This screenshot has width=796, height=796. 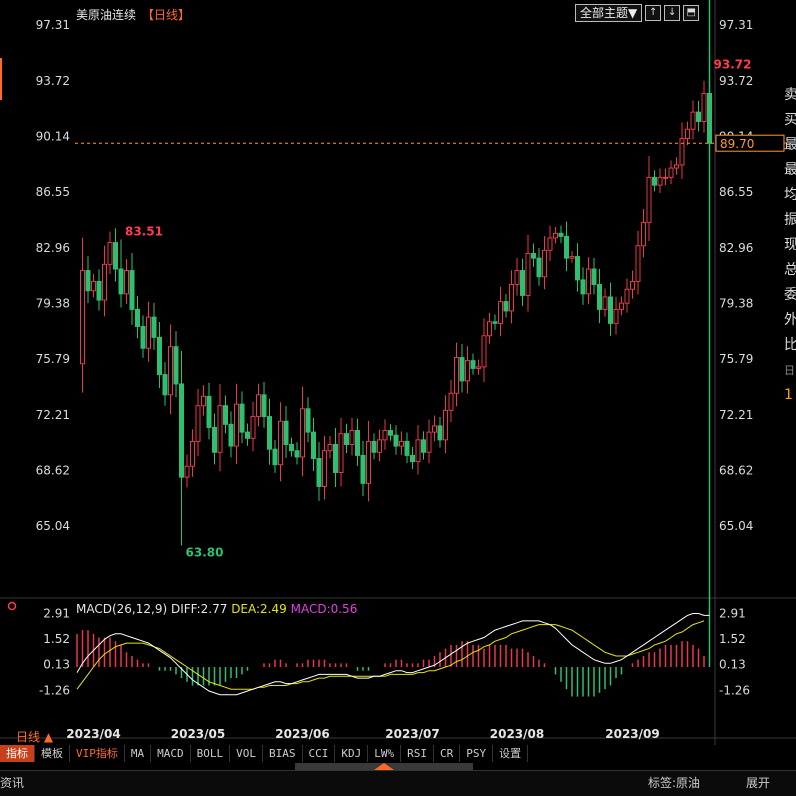 What do you see at coordinates (211, 753) in the screenshot?
I see `tab-boll: BOLL` at bounding box center [211, 753].